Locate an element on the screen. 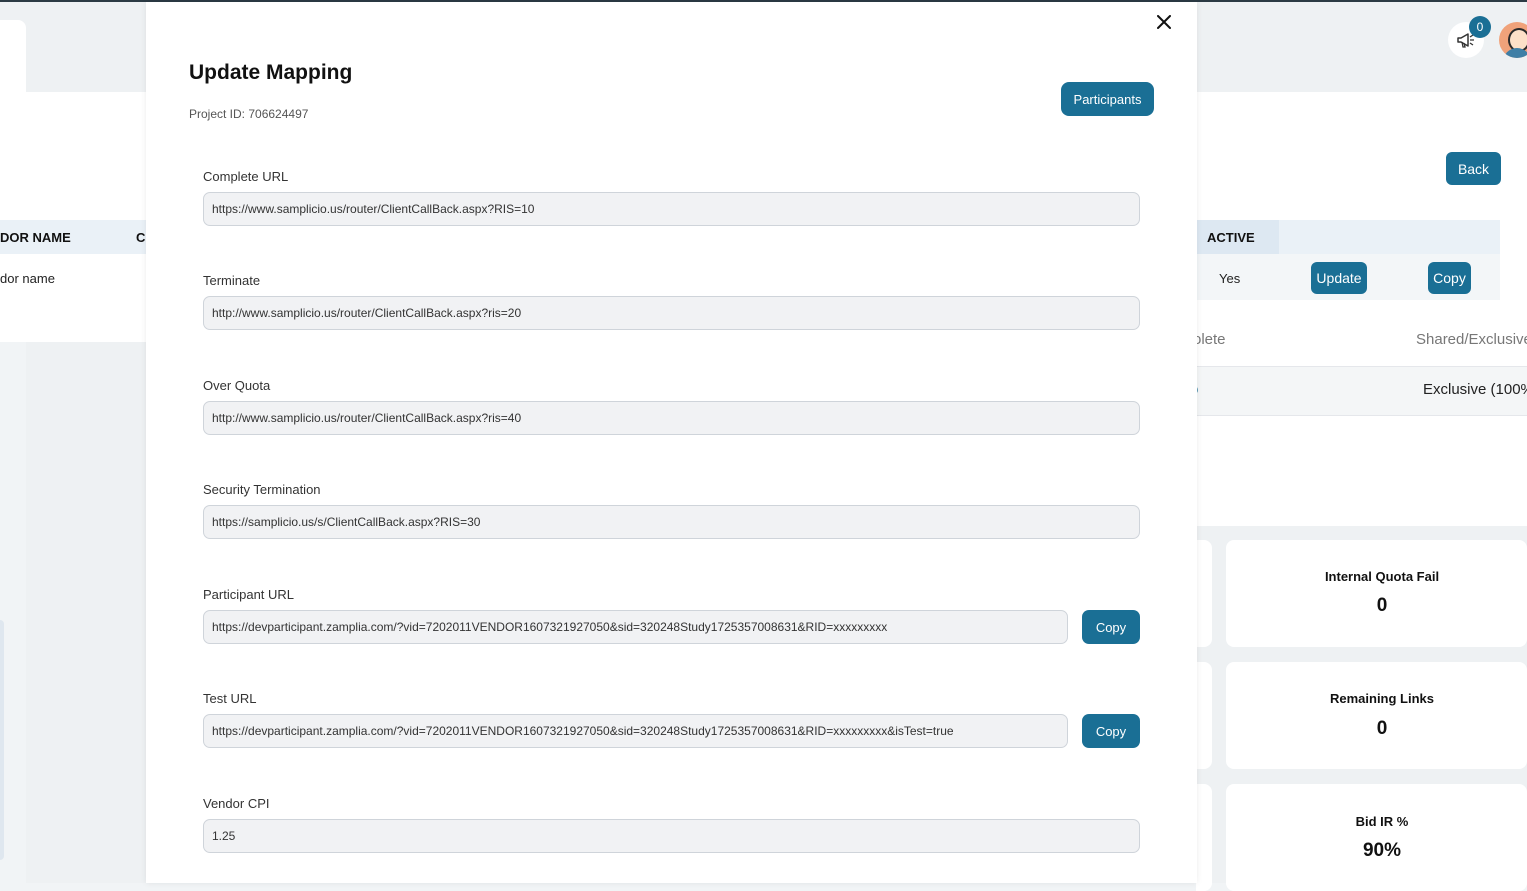 This screenshot has width=1527, height=891. test-url-label: Test URL is located at coordinates (230, 698).